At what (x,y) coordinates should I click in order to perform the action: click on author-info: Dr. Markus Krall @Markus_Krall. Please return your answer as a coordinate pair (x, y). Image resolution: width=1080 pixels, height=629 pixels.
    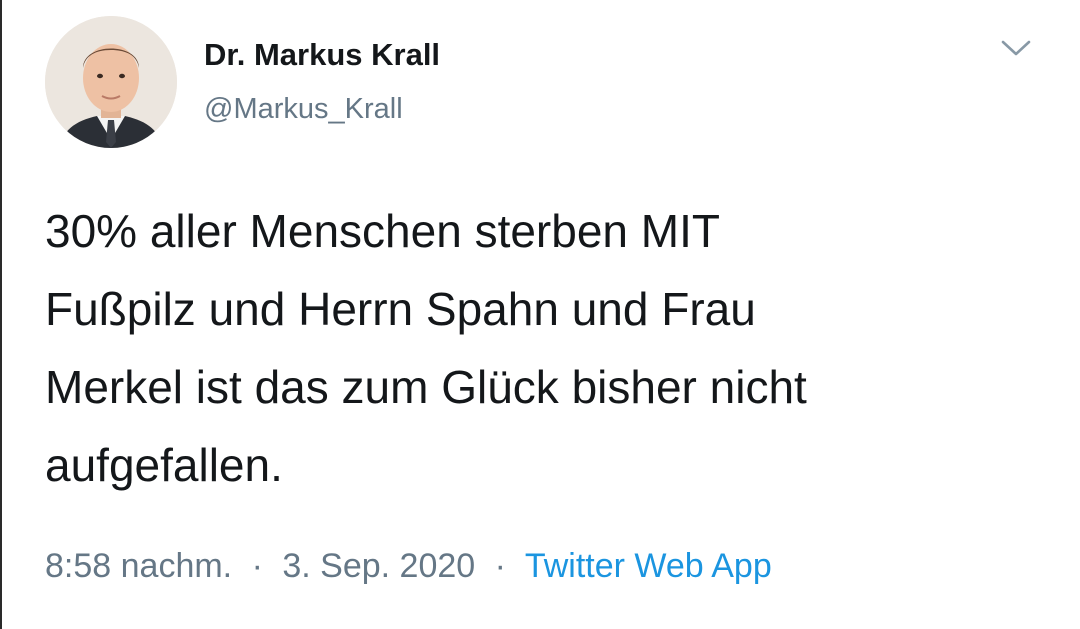
    Looking at the image, I should click on (322, 82).